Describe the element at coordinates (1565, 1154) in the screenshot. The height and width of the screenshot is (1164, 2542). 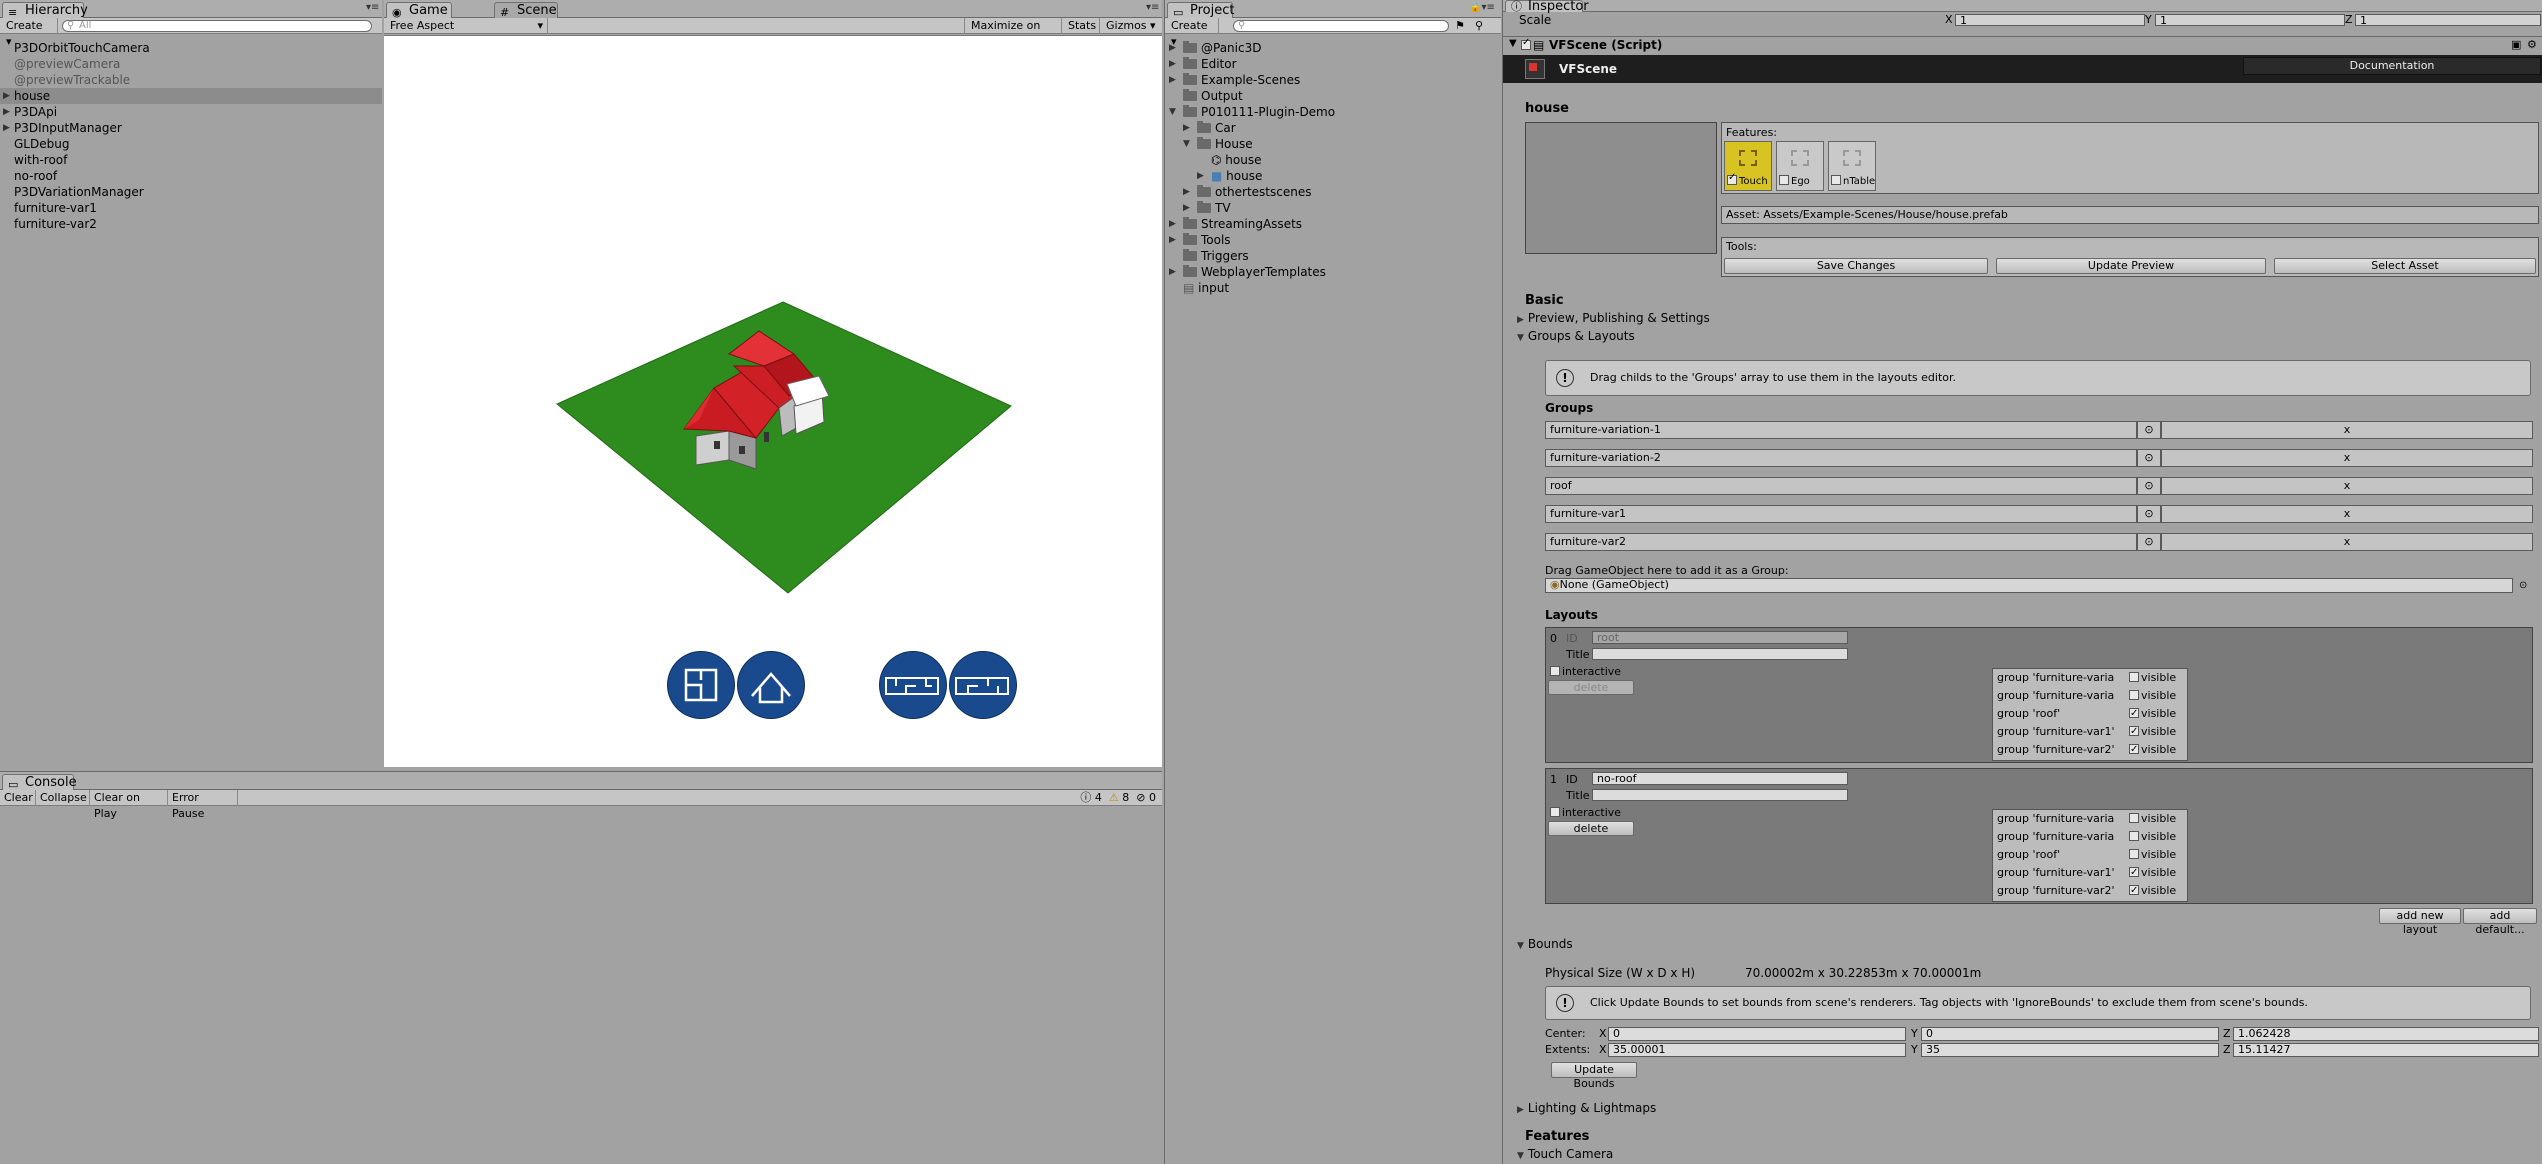
I see `touch-camera-foldout: ▼ Touch Camera` at that location.